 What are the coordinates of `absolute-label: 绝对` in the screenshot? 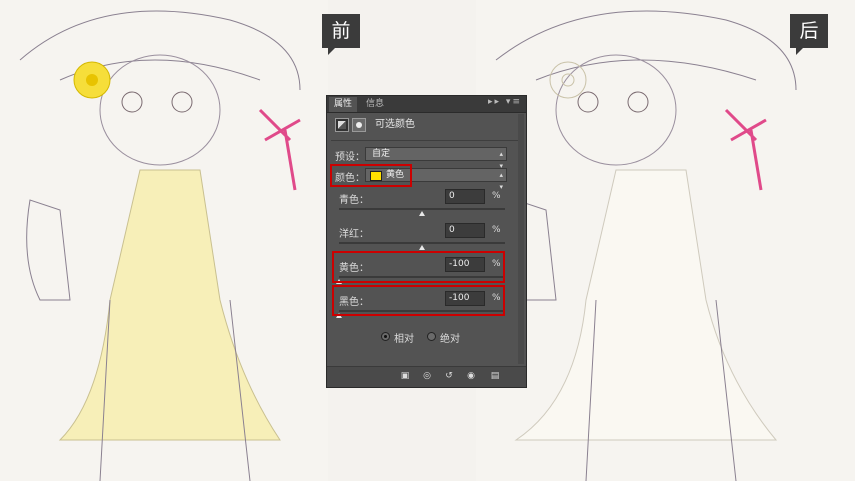 It's located at (450, 339).